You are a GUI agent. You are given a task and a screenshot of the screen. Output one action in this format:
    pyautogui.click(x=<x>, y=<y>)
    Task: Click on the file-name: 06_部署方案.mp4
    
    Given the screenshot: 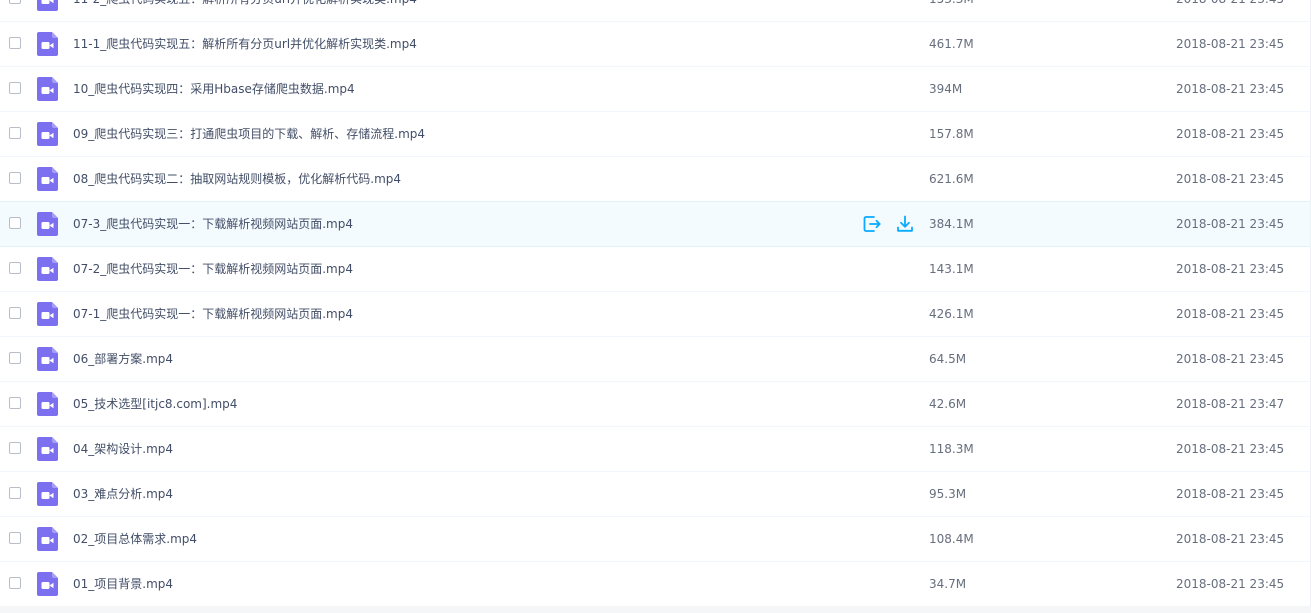 What is the action you would take?
    pyautogui.click(x=123, y=359)
    